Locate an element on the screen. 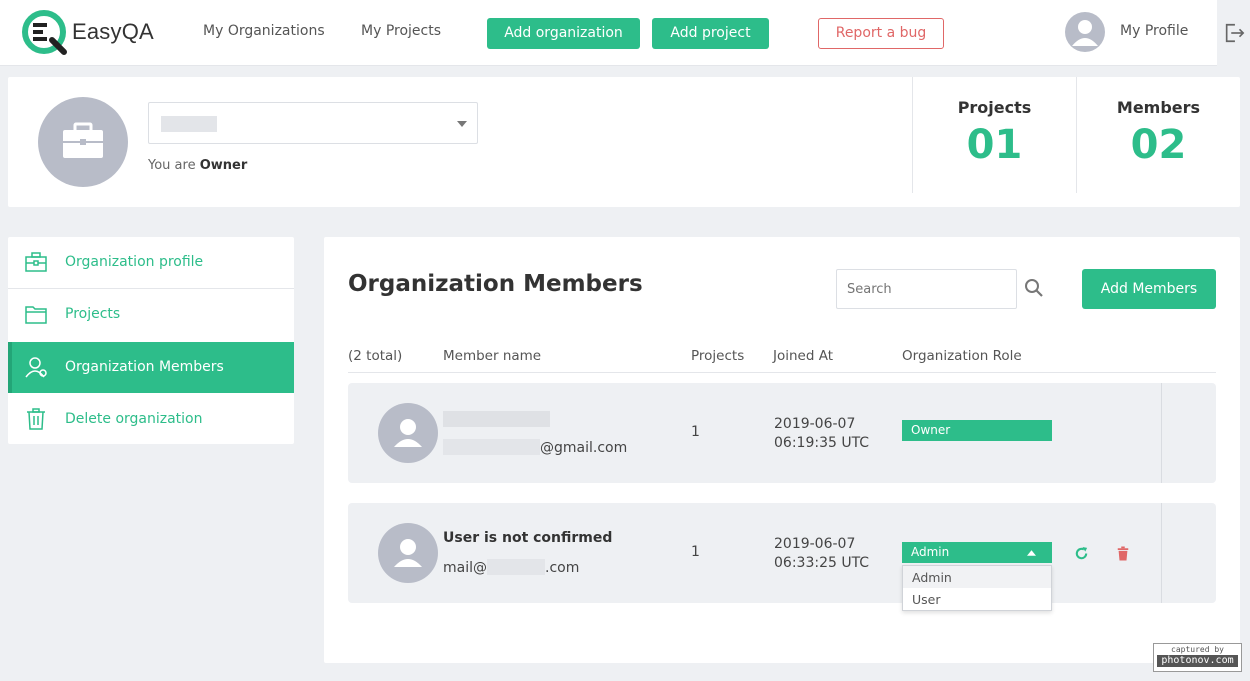 This screenshot has height=681, width=1250. my-profile-link: My Profile is located at coordinates (1154, 31).